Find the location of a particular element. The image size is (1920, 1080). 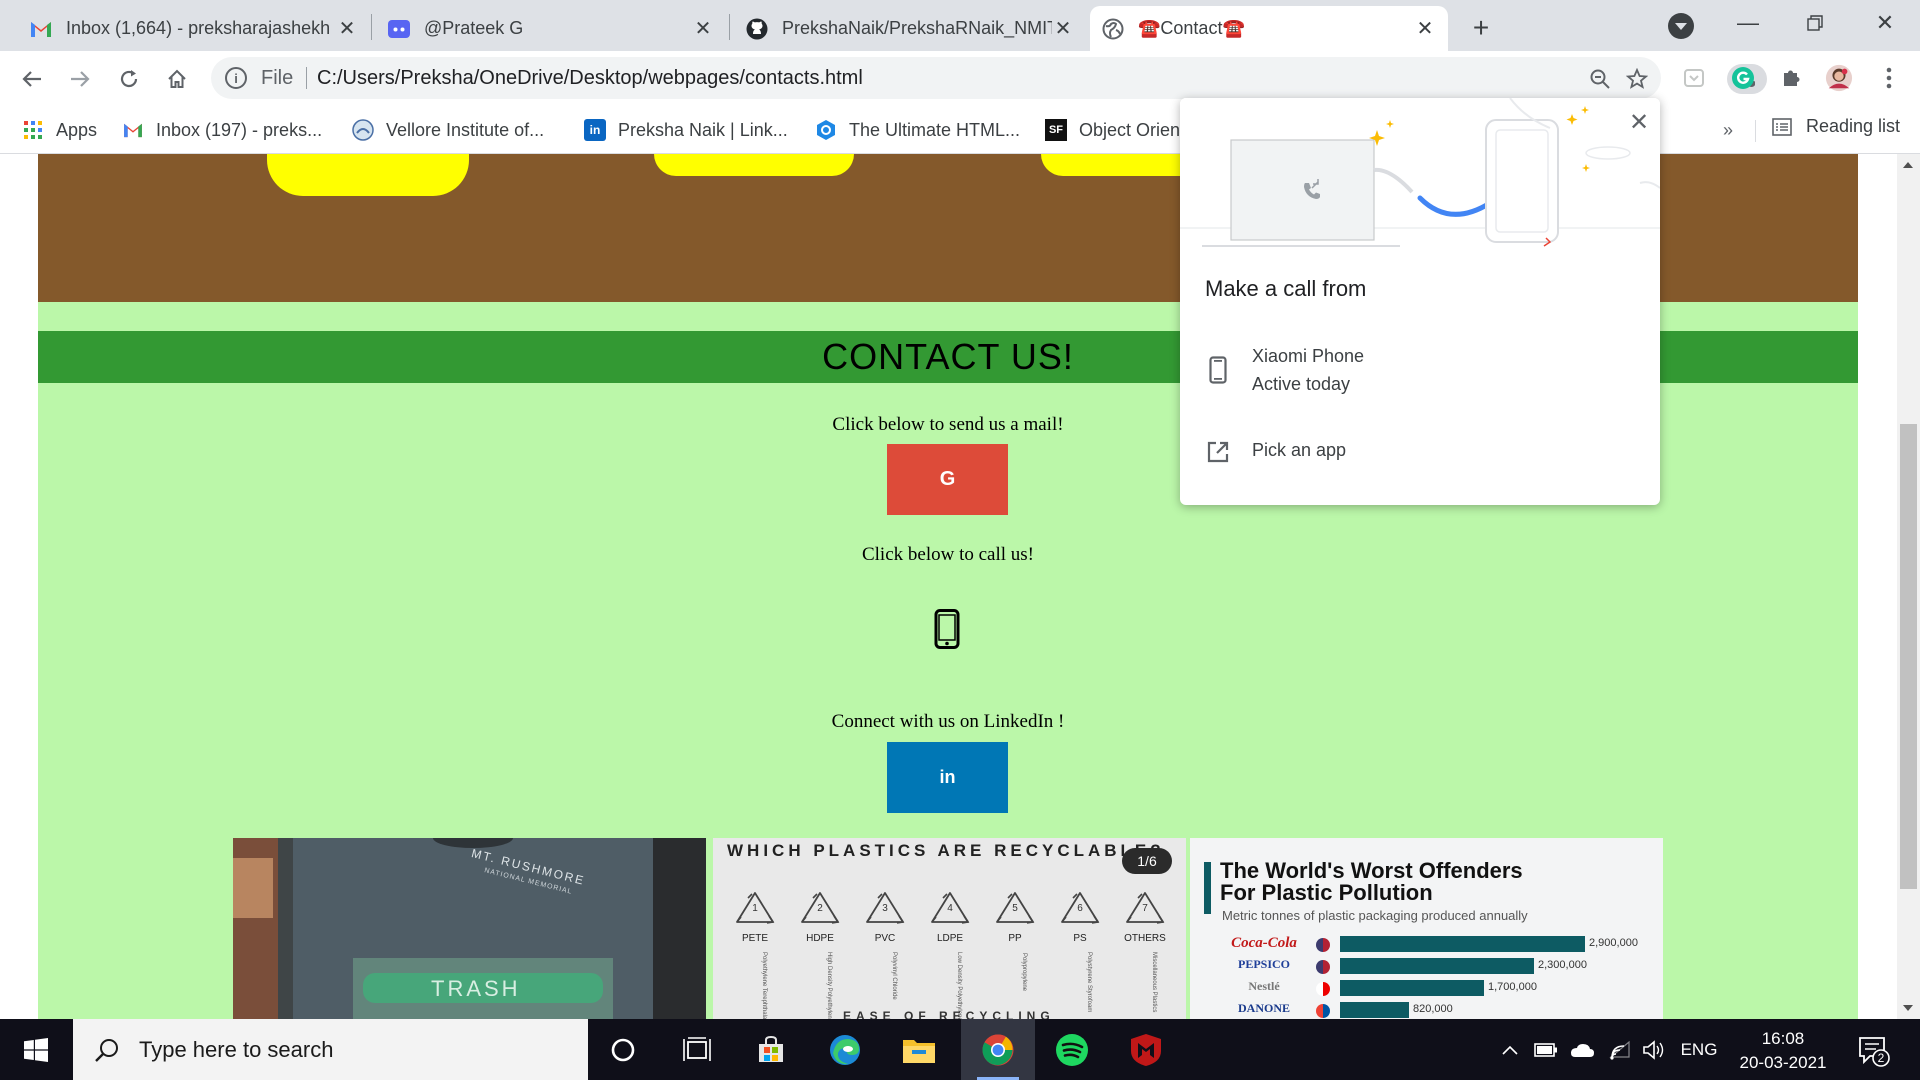

spotify-button is located at coordinates (1072, 1049).